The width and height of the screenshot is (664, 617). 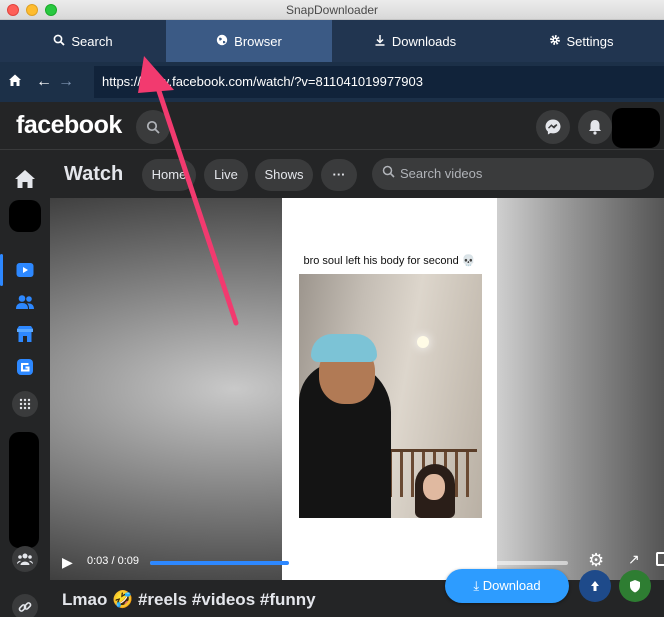 I want to click on download-button-label: Download, so click(x=511, y=585).